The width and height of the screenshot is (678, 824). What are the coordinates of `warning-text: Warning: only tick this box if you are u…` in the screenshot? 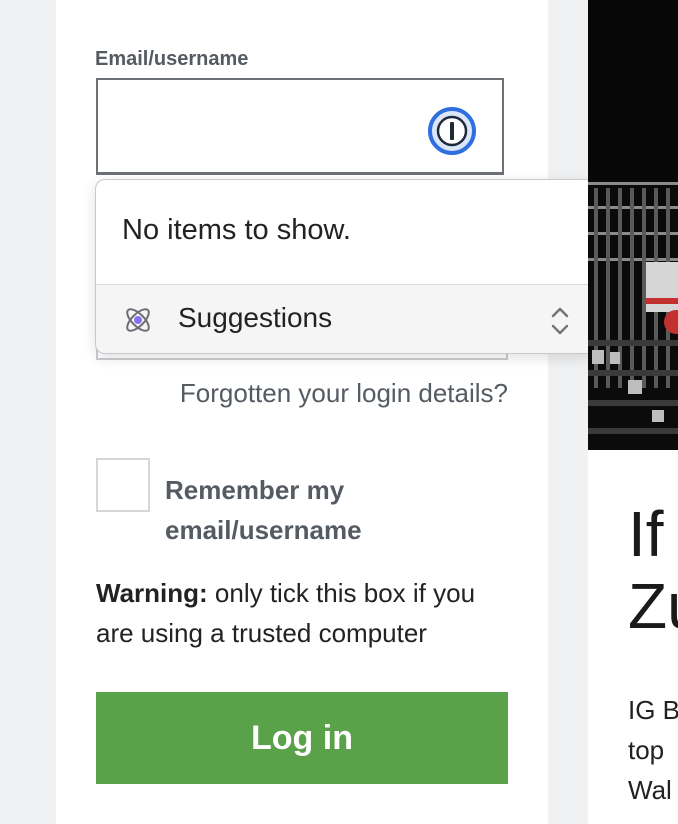 It's located at (306, 613).